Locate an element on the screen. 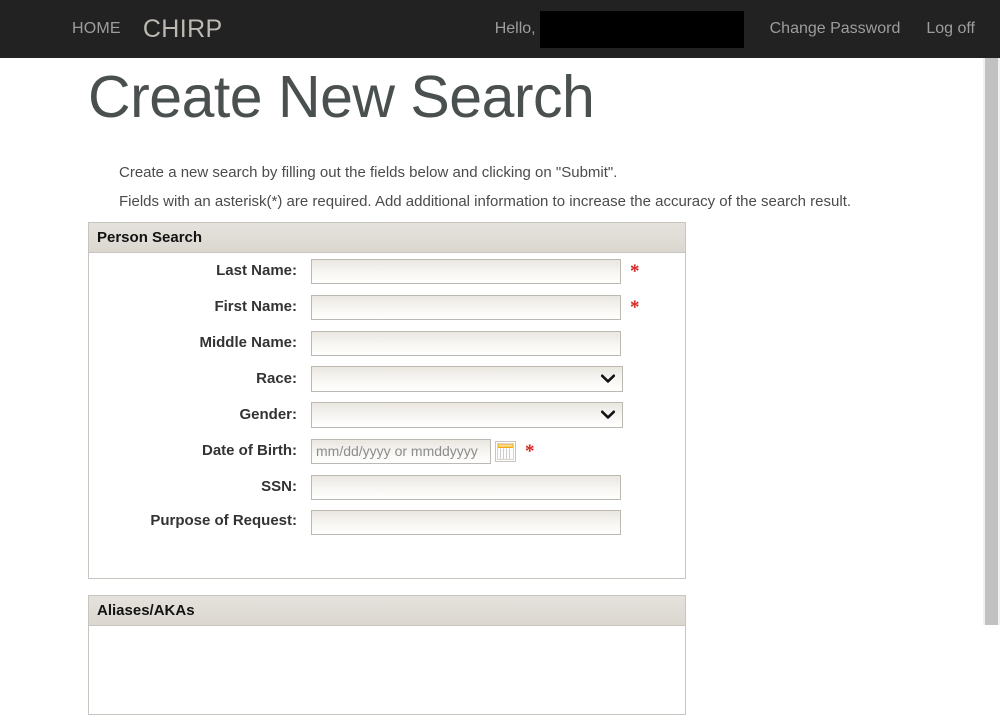  gender-select-wrapper is located at coordinates (467, 415).